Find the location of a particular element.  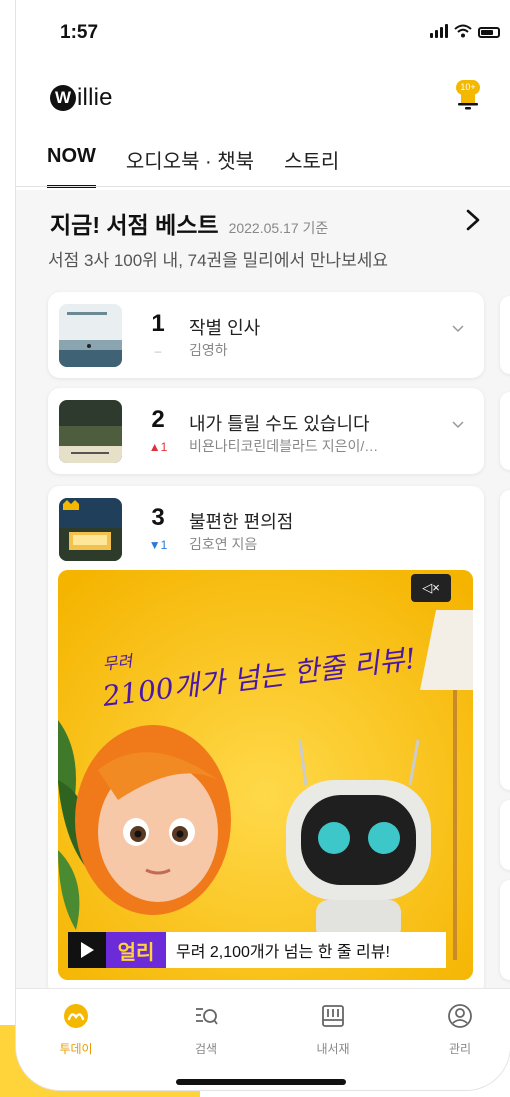

tab-story: 스토리 is located at coordinates (311, 165).